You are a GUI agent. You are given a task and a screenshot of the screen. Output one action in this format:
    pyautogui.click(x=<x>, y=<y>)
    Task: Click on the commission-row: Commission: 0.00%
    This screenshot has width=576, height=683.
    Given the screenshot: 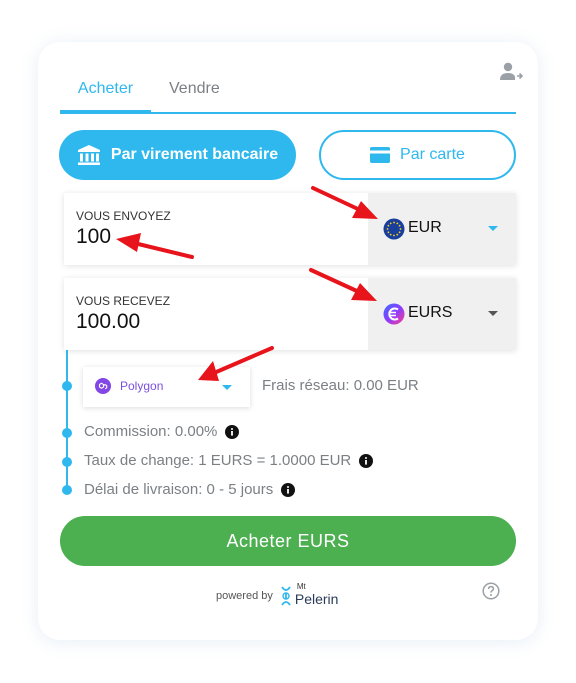 What is the action you would take?
    pyautogui.click(x=162, y=431)
    